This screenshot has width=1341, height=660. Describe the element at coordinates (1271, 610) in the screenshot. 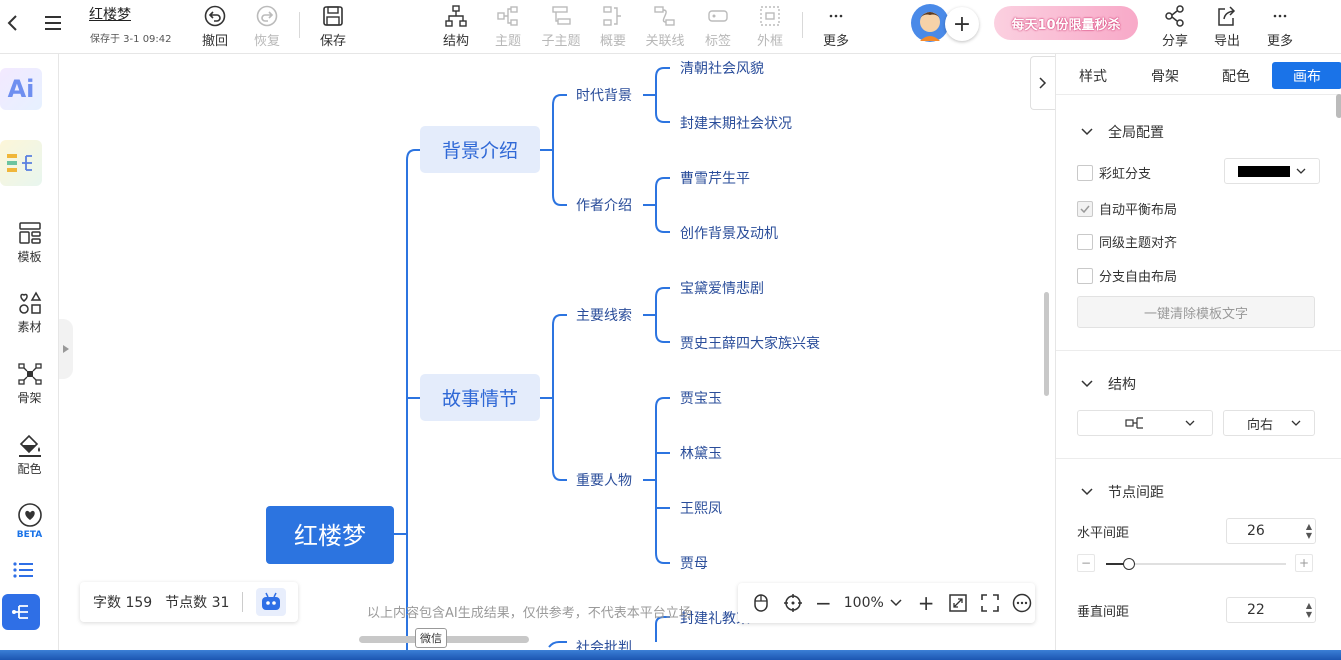

I see `v-spacing-input: 22 ▲ ▼` at that location.